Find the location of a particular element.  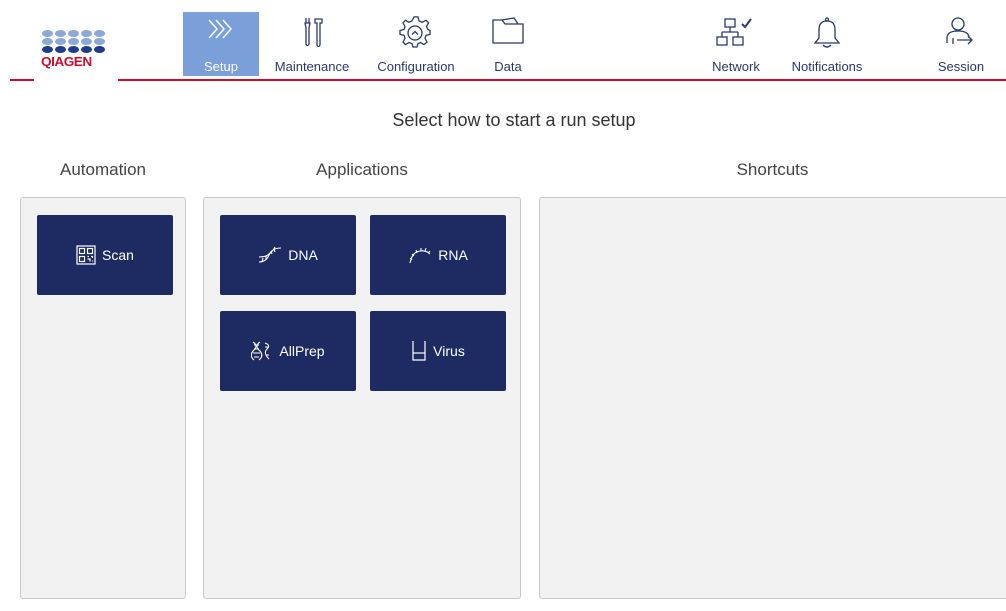

header-divider is located at coordinates (562, 80).